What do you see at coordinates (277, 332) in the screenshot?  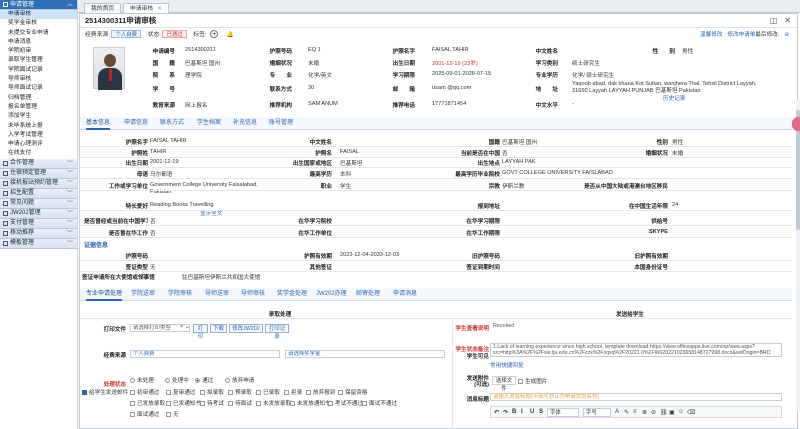 I see `print-action-button: 打印记录` at bounding box center [277, 332].